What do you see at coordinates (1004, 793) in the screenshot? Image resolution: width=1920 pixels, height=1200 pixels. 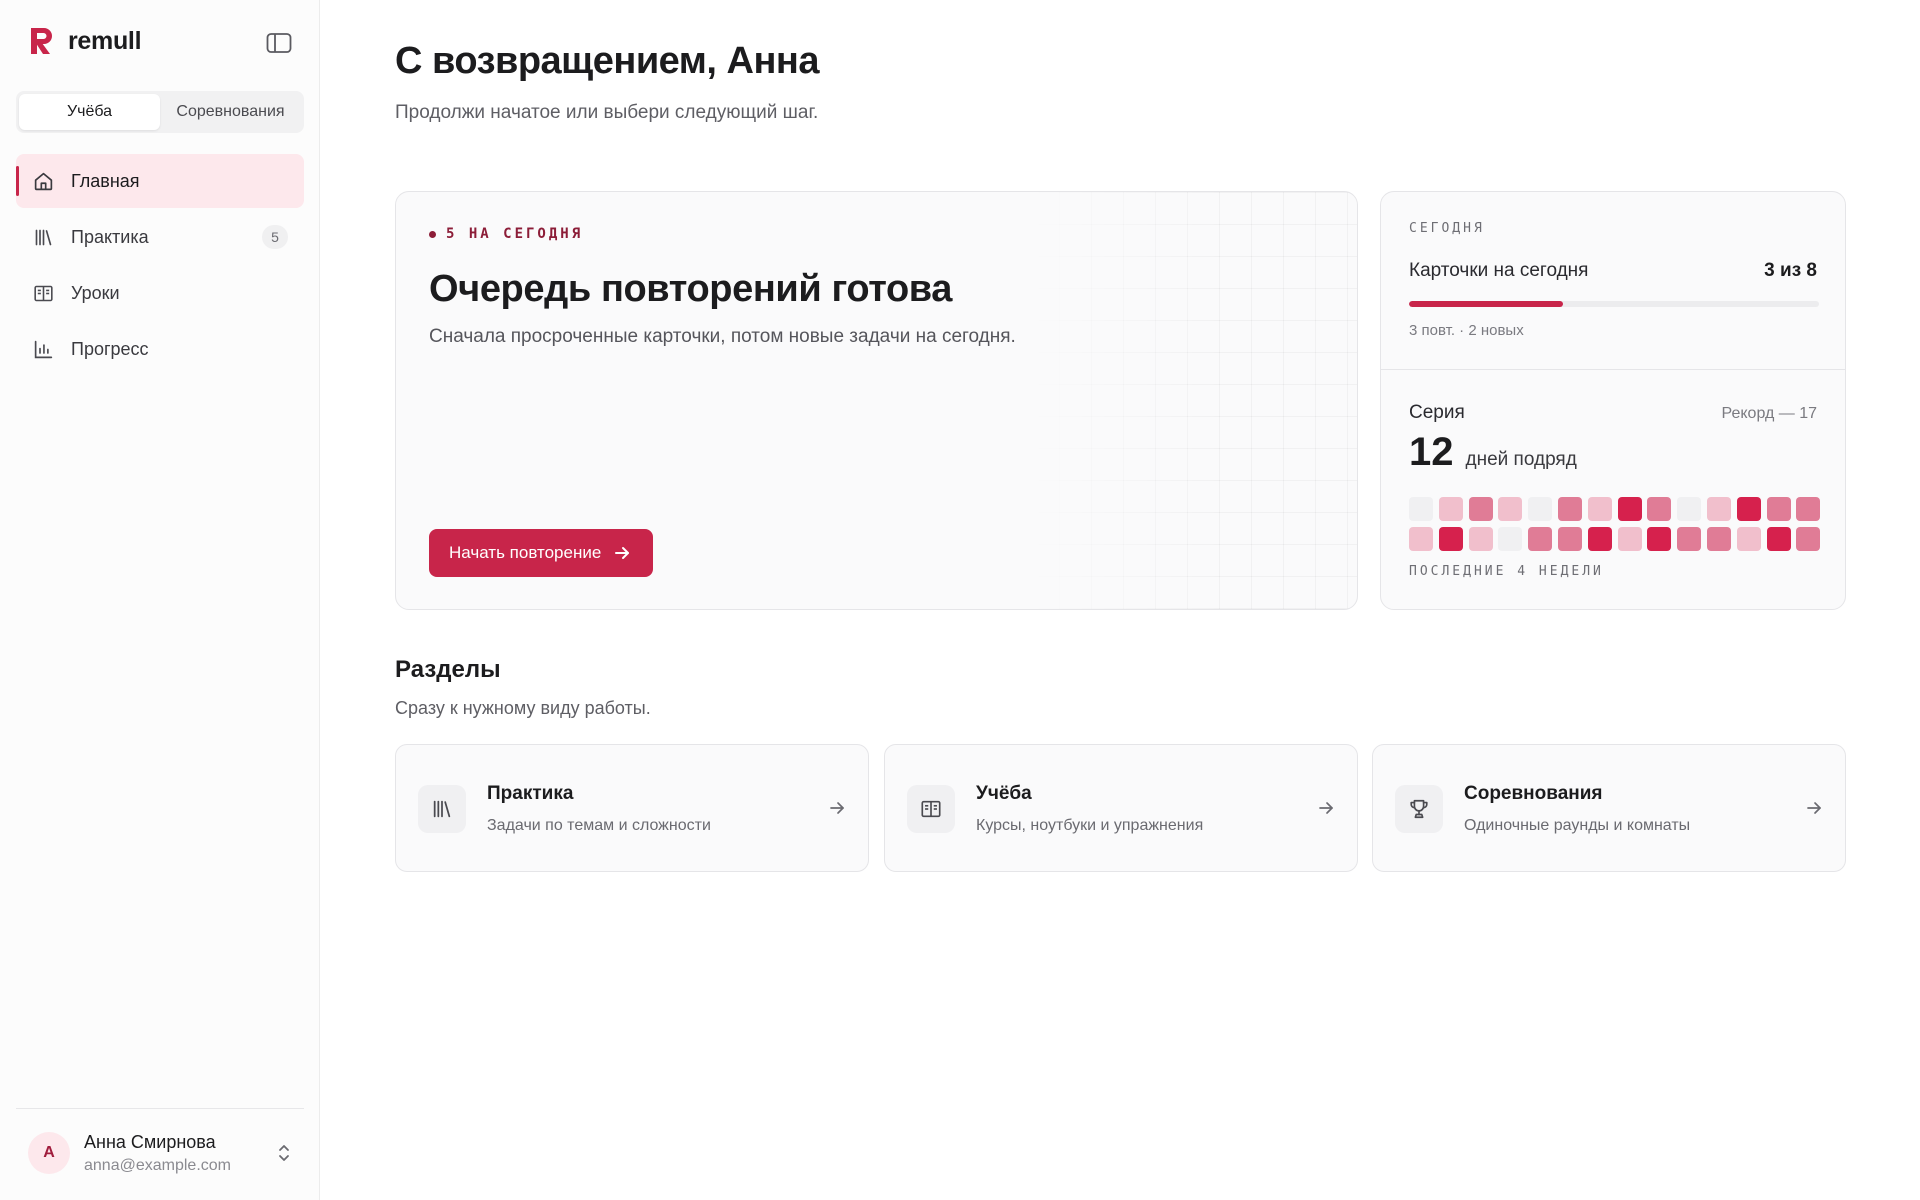 I see `section-title: Учёба` at bounding box center [1004, 793].